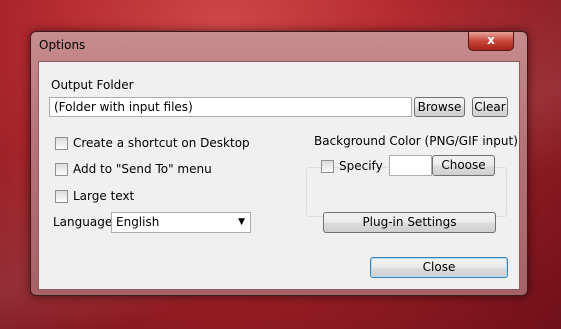 The image size is (561, 329). Describe the element at coordinates (83, 222) in the screenshot. I see `language-label: Language` at that location.